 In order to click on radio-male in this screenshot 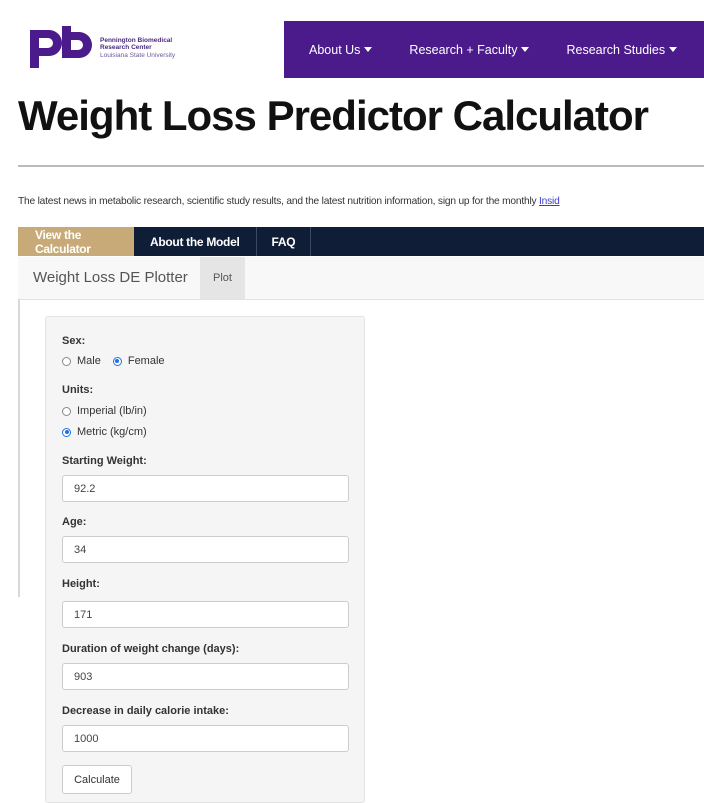, I will do `click(66, 361)`.